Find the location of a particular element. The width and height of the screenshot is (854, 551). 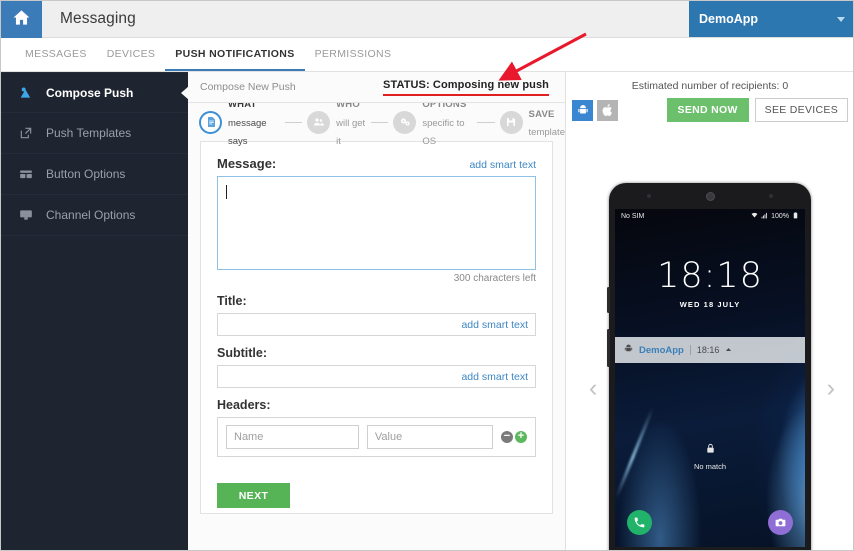

step-save-text: SAVE template is located at coordinates (547, 122).